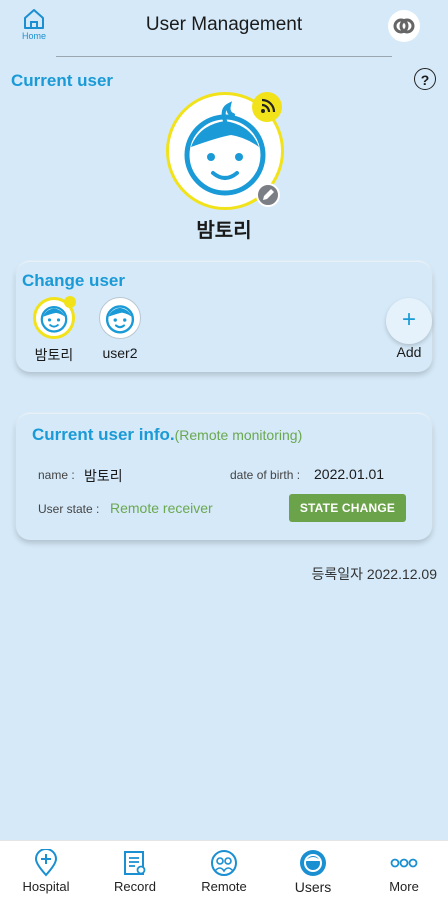  Describe the element at coordinates (70, 302) in the screenshot. I see `signal-badge` at that location.